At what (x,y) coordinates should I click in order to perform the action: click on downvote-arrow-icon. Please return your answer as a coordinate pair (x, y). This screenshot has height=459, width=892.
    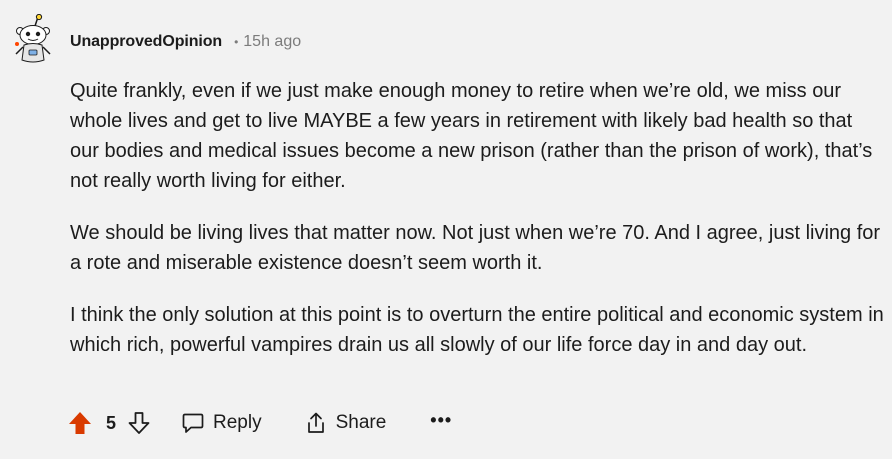
    Looking at the image, I should click on (139, 423).